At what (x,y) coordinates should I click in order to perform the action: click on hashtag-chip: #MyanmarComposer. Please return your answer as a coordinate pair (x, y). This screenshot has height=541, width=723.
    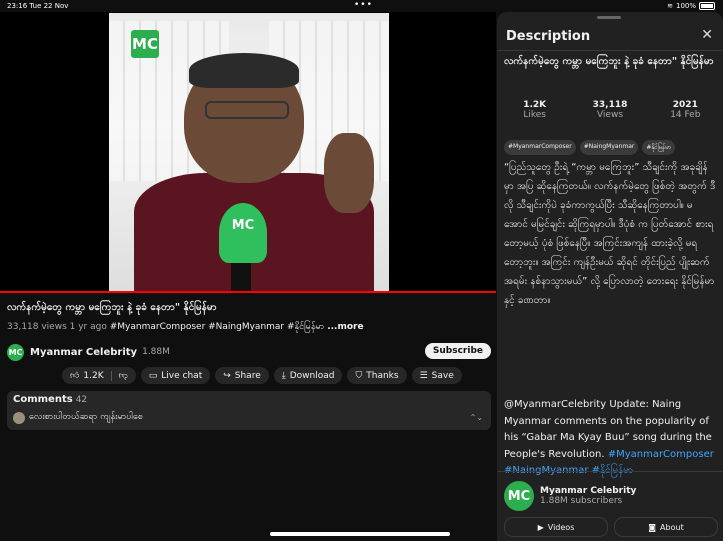
    Looking at the image, I should click on (540, 147).